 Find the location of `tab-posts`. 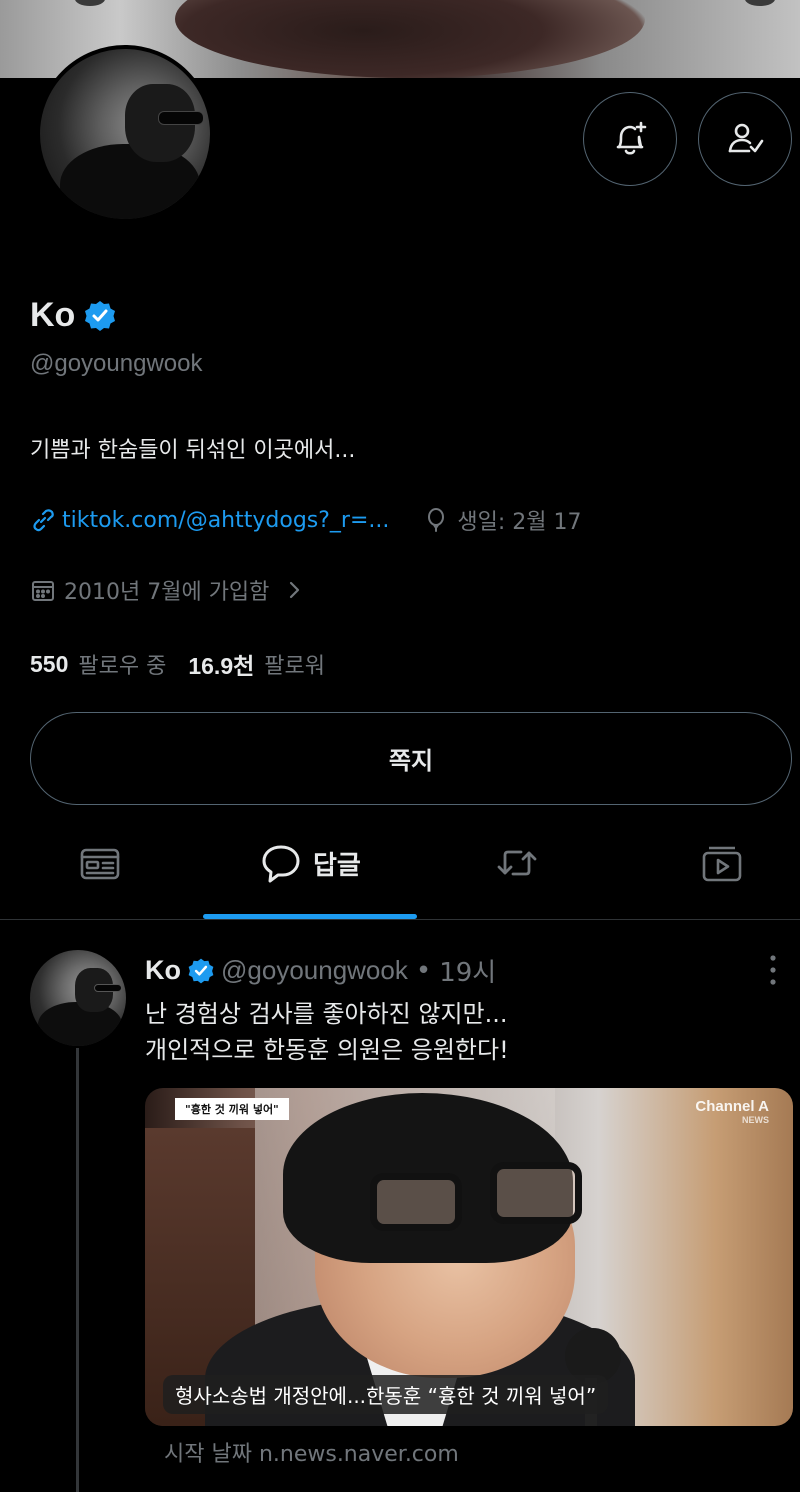

tab-posts is located at coordinates (100, 863).